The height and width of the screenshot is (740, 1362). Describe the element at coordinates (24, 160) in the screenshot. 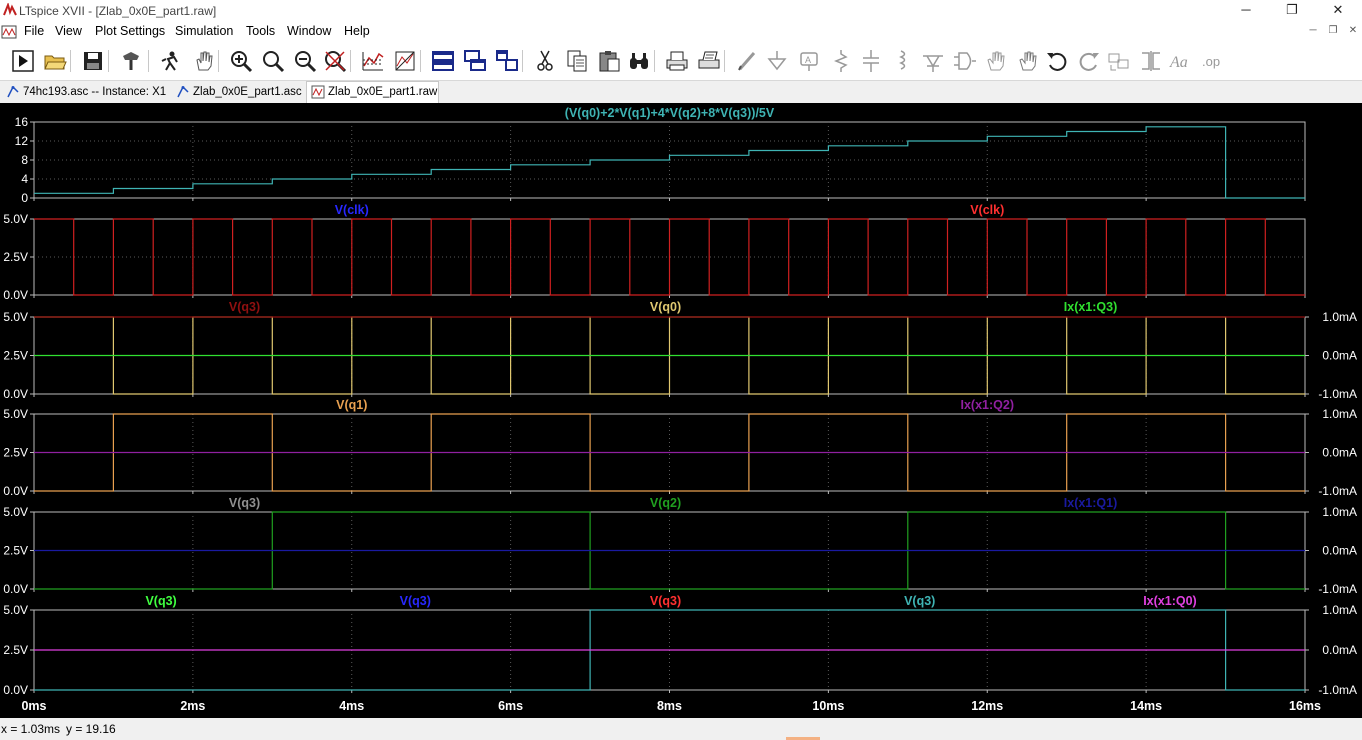

I see `y-tick-label: 8` at that location.